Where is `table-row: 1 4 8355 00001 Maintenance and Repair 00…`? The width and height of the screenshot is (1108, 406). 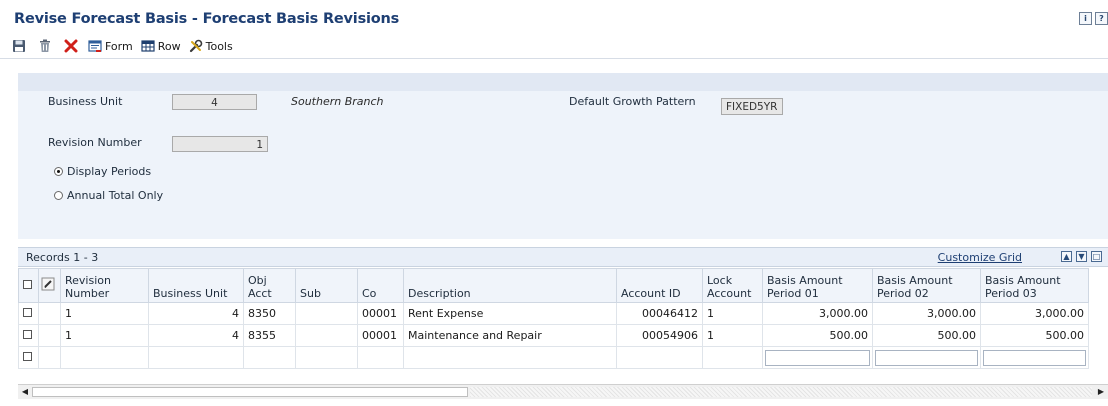 table-row: 1 4 8355 00001 Maintenance and Repair 00… is located at coordinates (553, 335).